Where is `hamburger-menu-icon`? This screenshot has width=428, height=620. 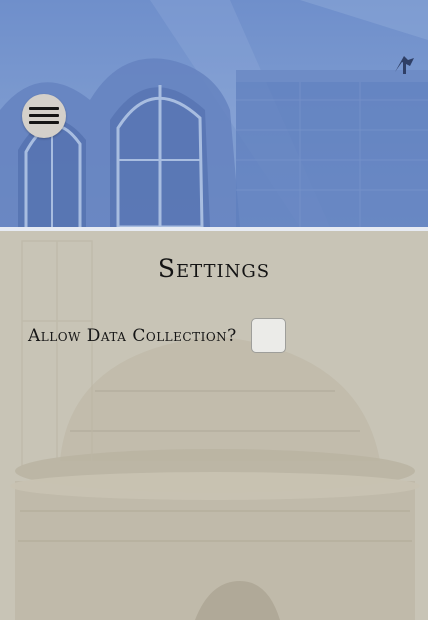 hamburger-menu-icon is located at coordinates (44, 116).